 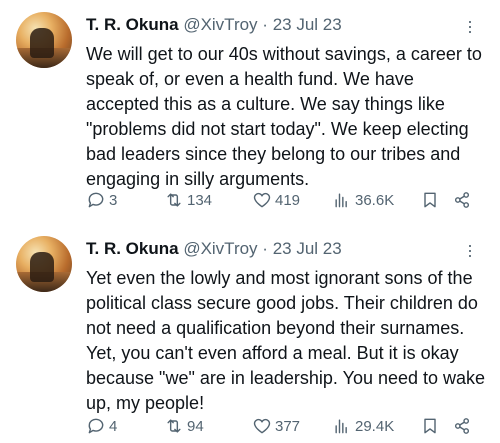 I want to click on retweet-button: 94, so click(x=184, y=426).